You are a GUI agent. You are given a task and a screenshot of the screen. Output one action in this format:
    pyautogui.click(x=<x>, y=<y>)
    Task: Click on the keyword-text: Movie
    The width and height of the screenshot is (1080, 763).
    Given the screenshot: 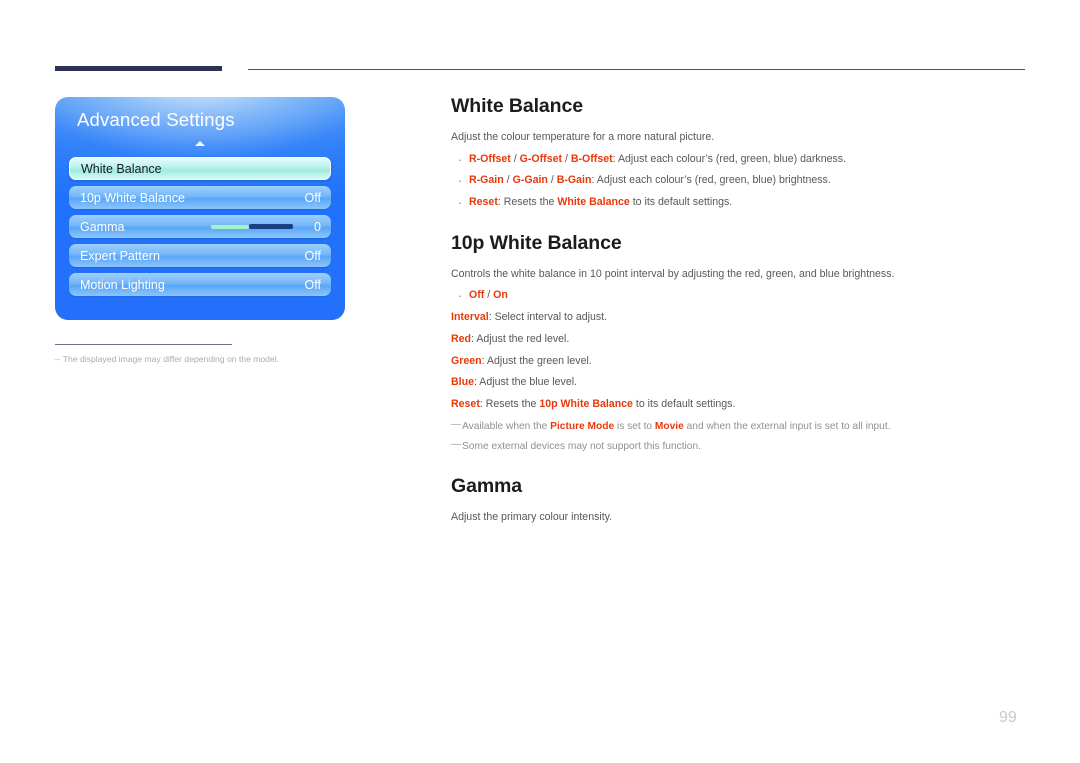 What is the action you would take?
    pyautogui.click(x=669, y=426)
    